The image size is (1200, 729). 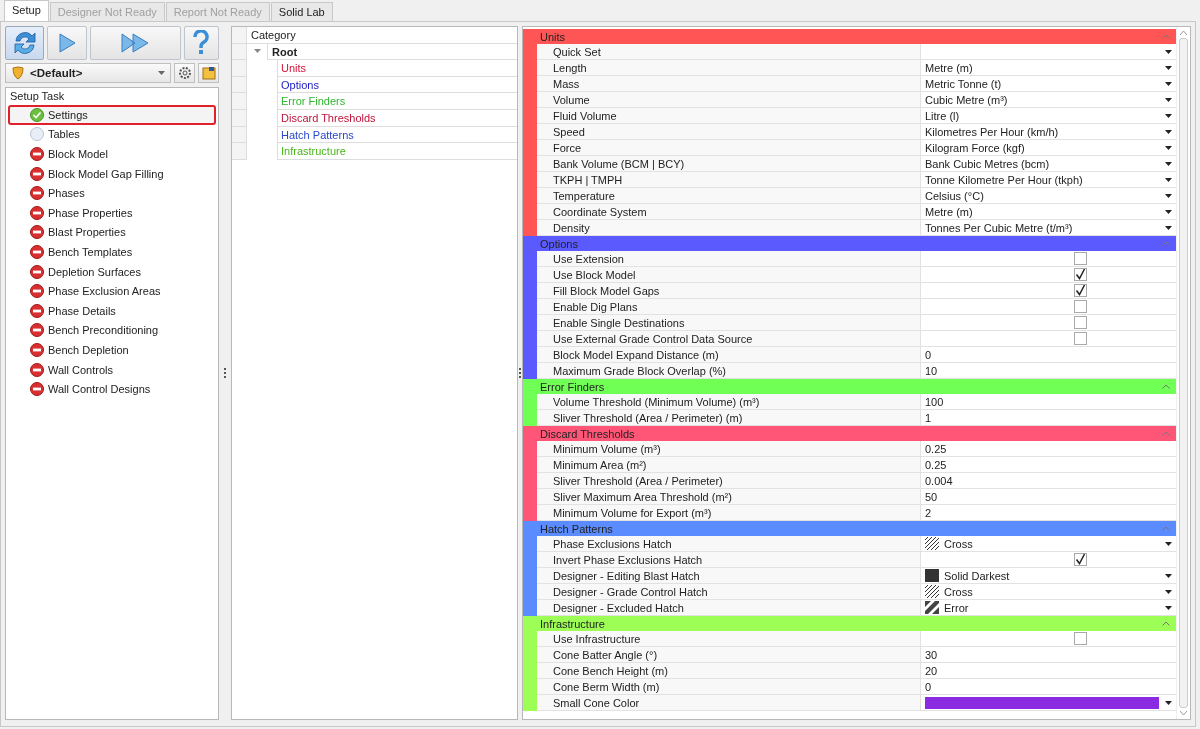 I want to click on scroll-up-icon, so click(x=1183, y=33).